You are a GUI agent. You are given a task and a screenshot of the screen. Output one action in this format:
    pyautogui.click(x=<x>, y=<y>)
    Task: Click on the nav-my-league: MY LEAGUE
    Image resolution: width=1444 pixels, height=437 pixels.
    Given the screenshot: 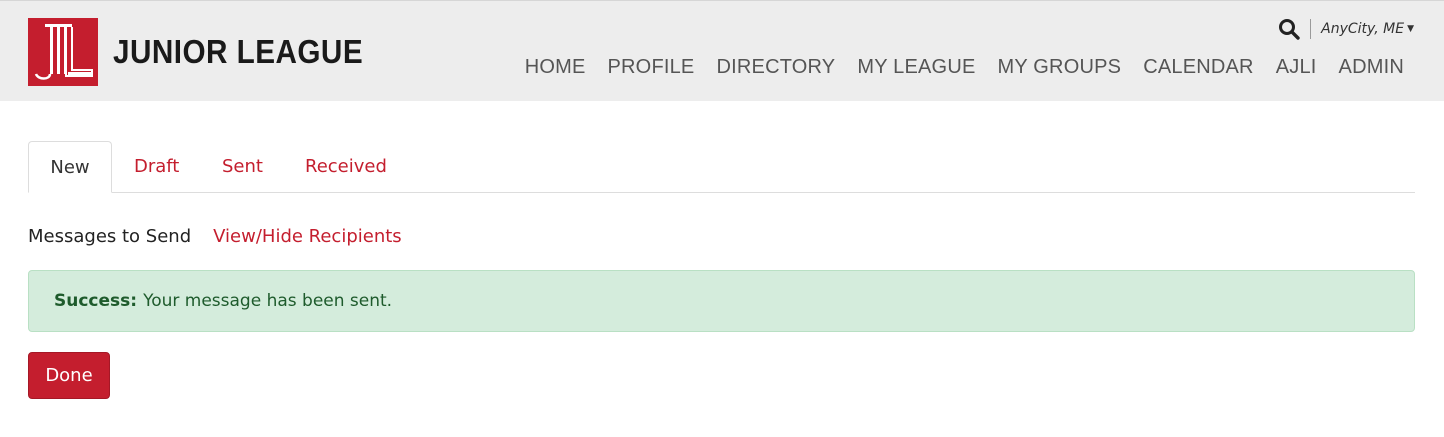 What is the action you would take?
    pyautogui.click(x=916, y=67)
    